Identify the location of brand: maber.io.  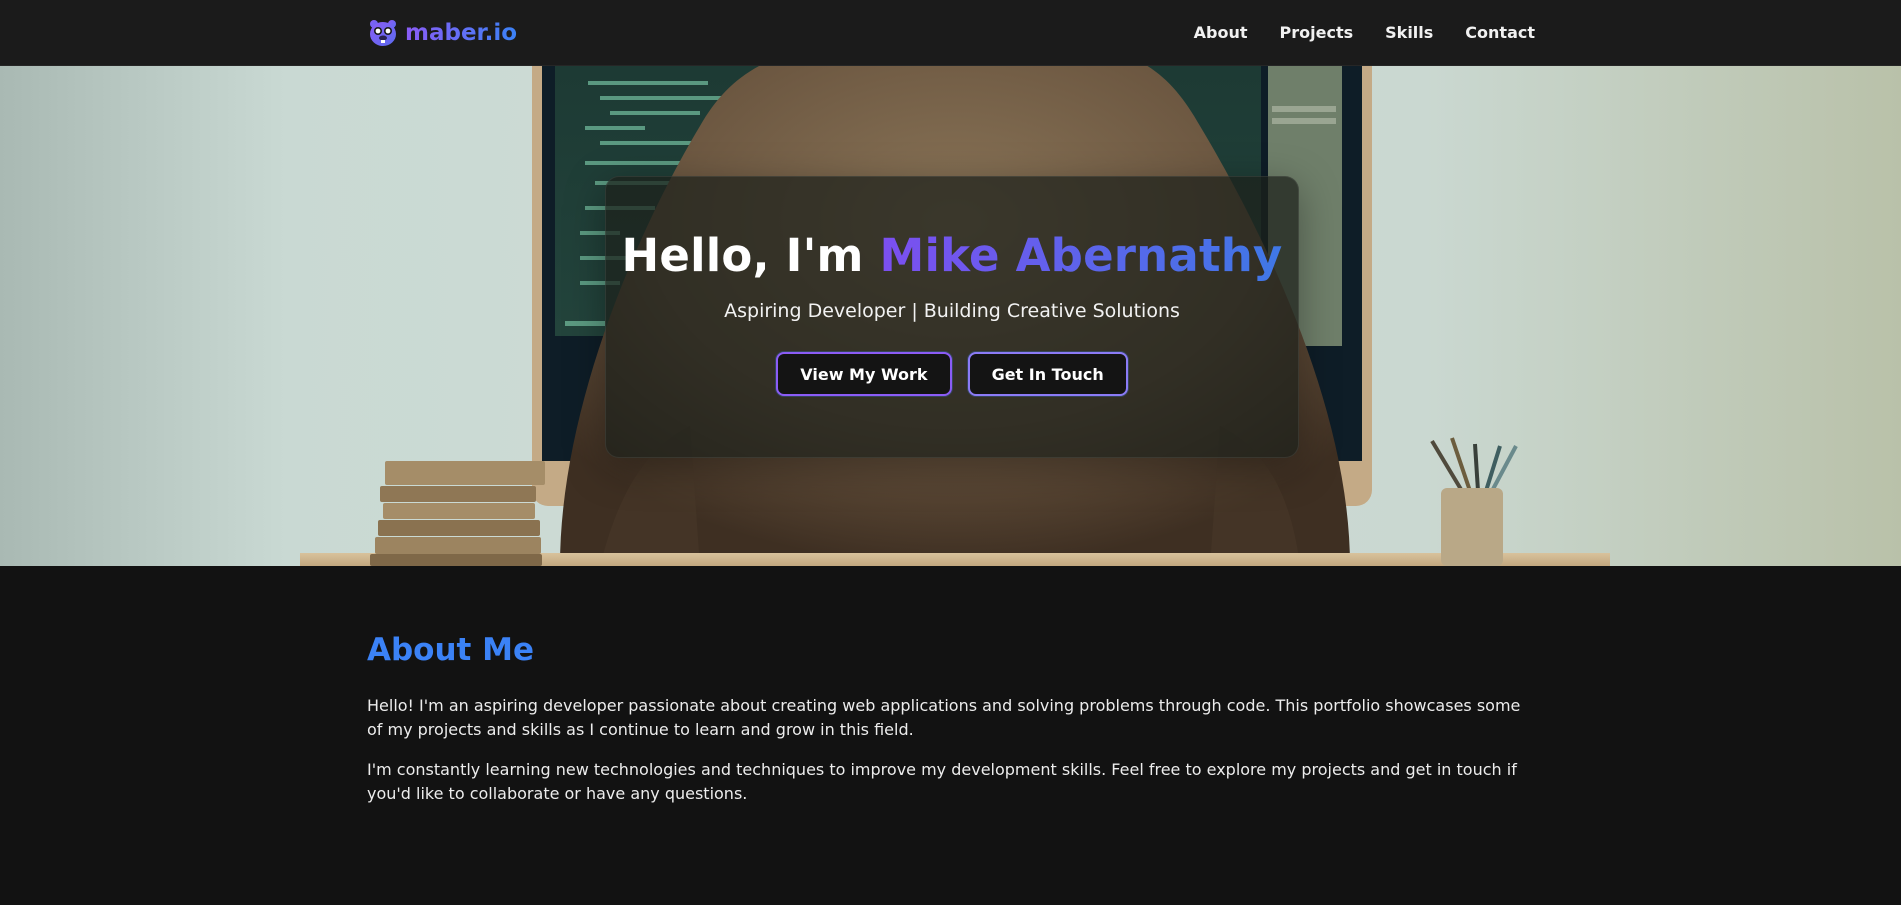
(442, 33).